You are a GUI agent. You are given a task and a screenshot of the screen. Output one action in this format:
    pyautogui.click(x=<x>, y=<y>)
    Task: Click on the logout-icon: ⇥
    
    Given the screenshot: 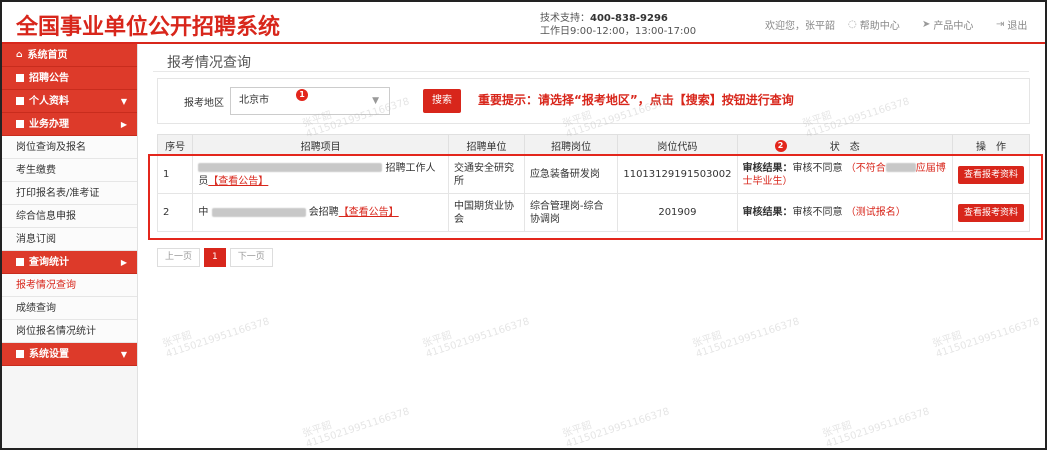 What is the action you would take?
    pyautogui.click(x=1000, y=24)
    